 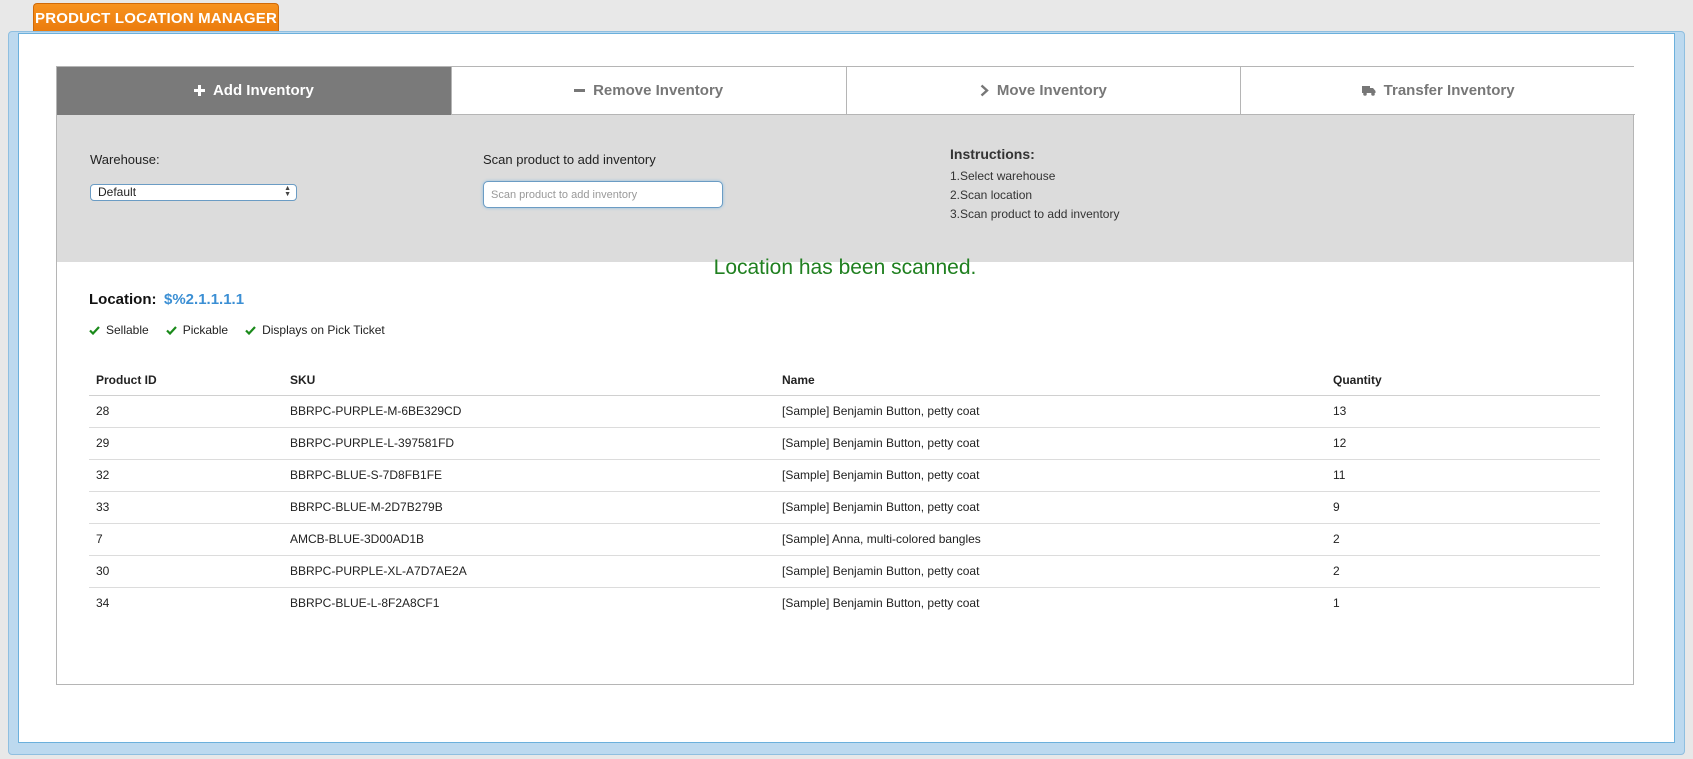 I want to click on instructions-title: Instructions:, so click(x=992, y=154).